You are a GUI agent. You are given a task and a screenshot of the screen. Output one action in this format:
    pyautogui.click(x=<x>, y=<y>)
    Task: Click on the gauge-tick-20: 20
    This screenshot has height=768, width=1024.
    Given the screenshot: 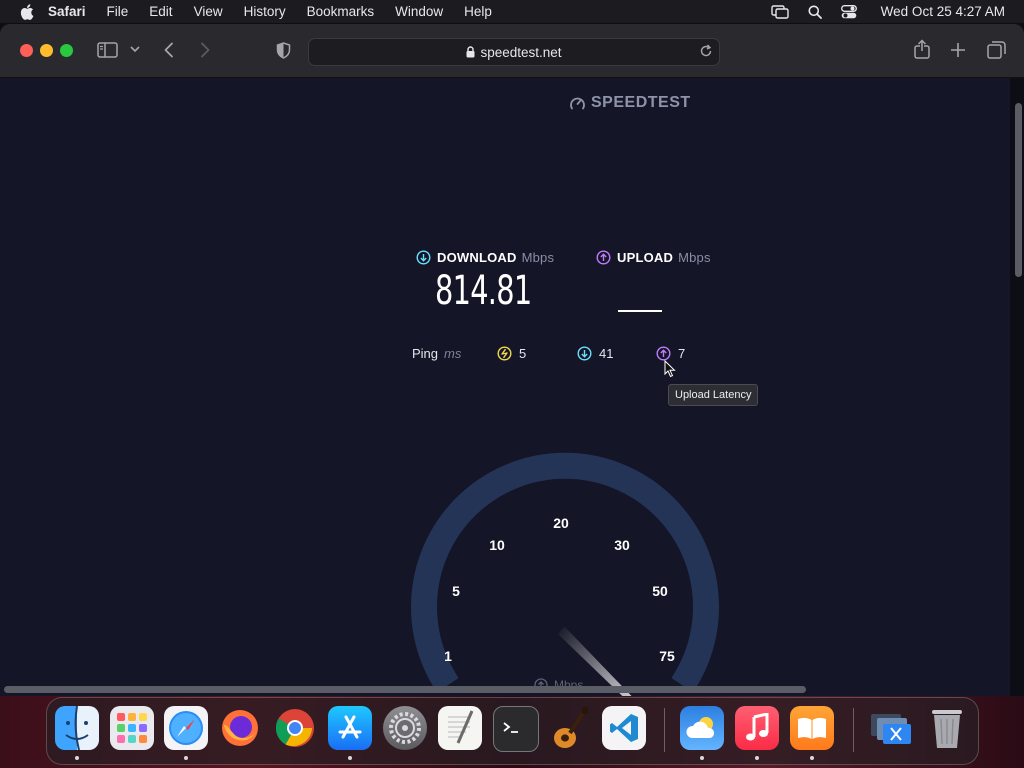 What is the action you would take?
    pyautogui.click(x=561, y=523)
    